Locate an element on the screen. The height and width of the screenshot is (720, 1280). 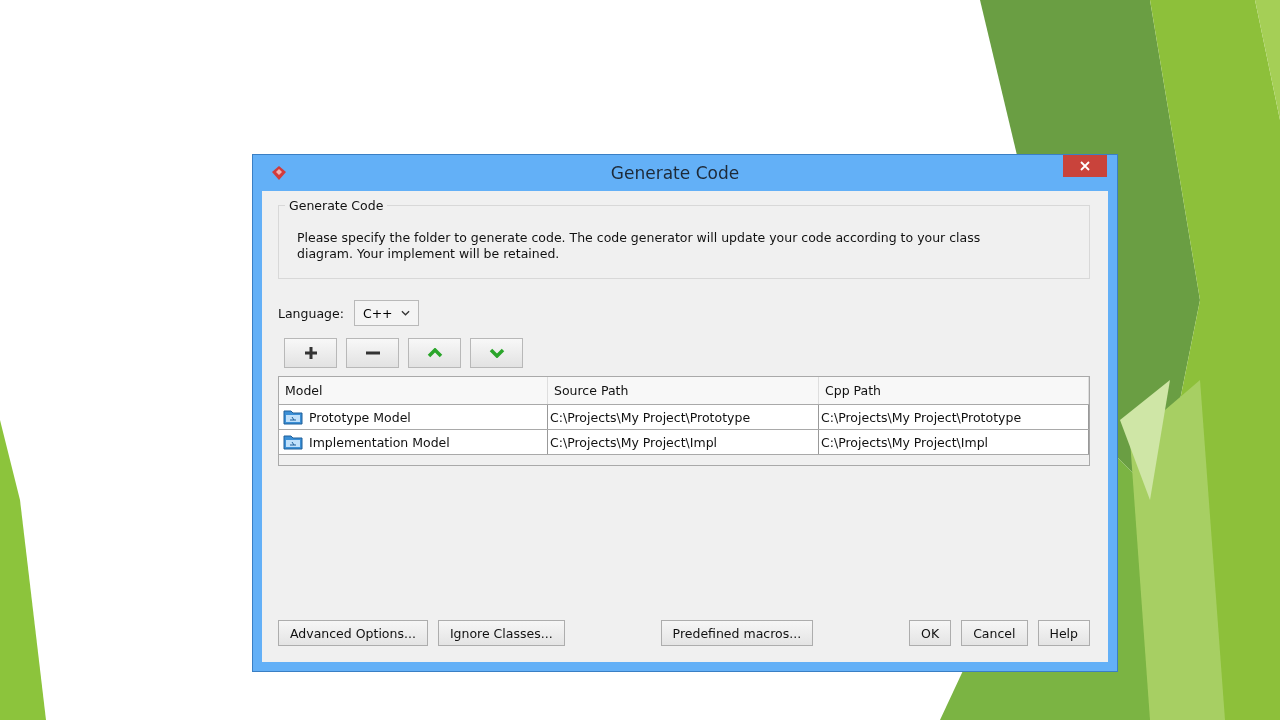
plus-icon is located at coordinates (310, 353).